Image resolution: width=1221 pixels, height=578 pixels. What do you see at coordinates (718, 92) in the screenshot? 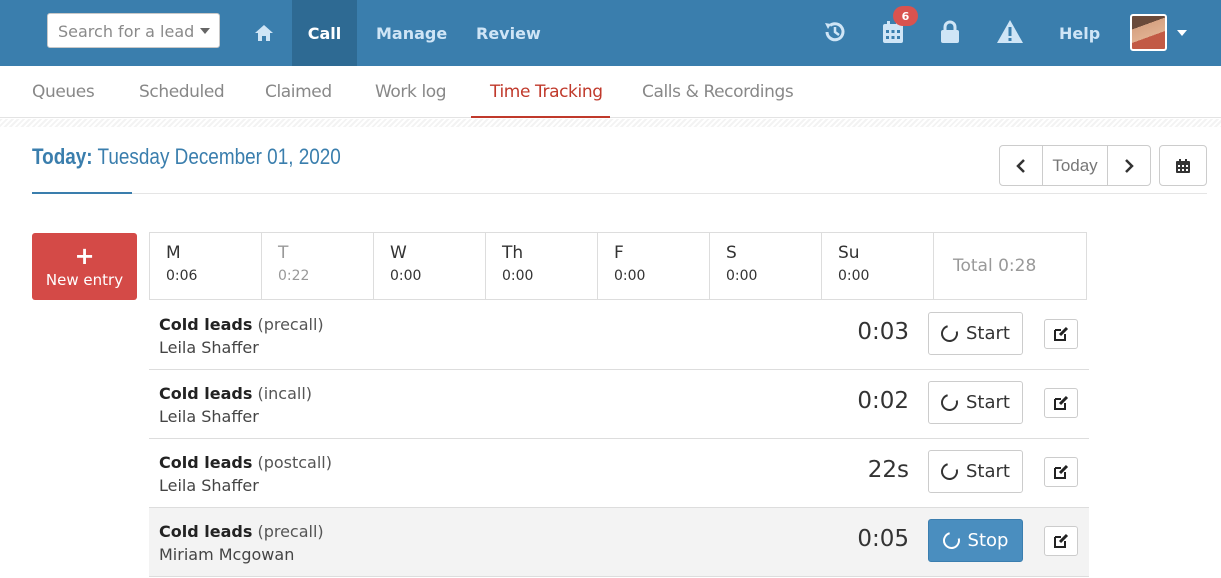
I see `tab-calls-recordings: Calls & Recordings` at bounding box center [718, 92].